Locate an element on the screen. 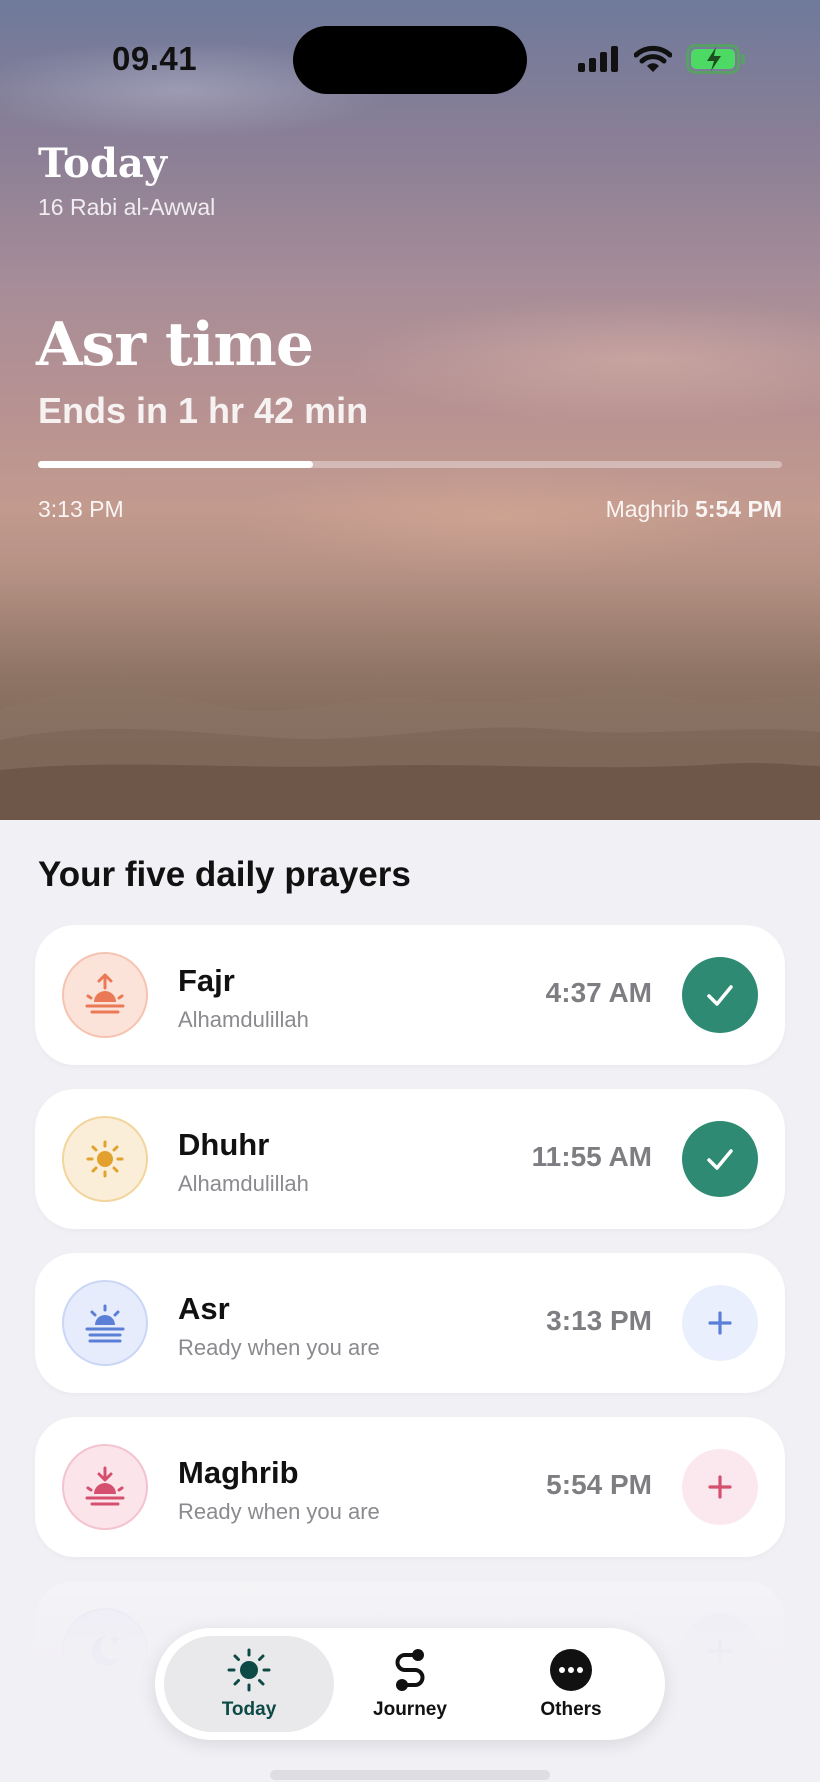 The height and width of the screenshot is (1782, 820). prayer-progress-fill is located at coordinates (176, 464).